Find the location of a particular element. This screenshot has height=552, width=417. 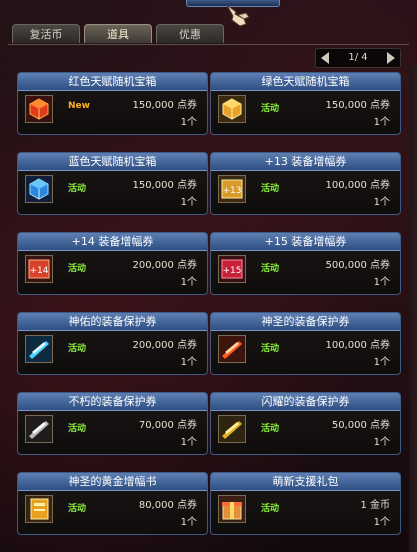

item-card: 红色天赋随机宝箱 New 150,000 点券 1个 is located at coordinates (112, 103).